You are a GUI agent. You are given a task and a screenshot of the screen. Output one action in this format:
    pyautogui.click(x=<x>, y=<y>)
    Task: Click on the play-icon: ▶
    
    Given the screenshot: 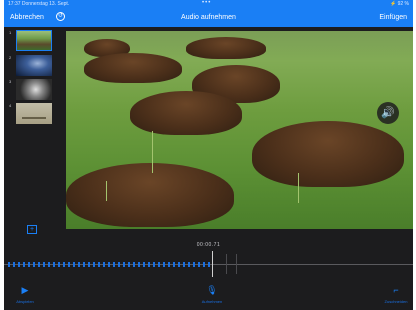 What is the action you would take?
    pyautogui.click(x=25, y=290)
    